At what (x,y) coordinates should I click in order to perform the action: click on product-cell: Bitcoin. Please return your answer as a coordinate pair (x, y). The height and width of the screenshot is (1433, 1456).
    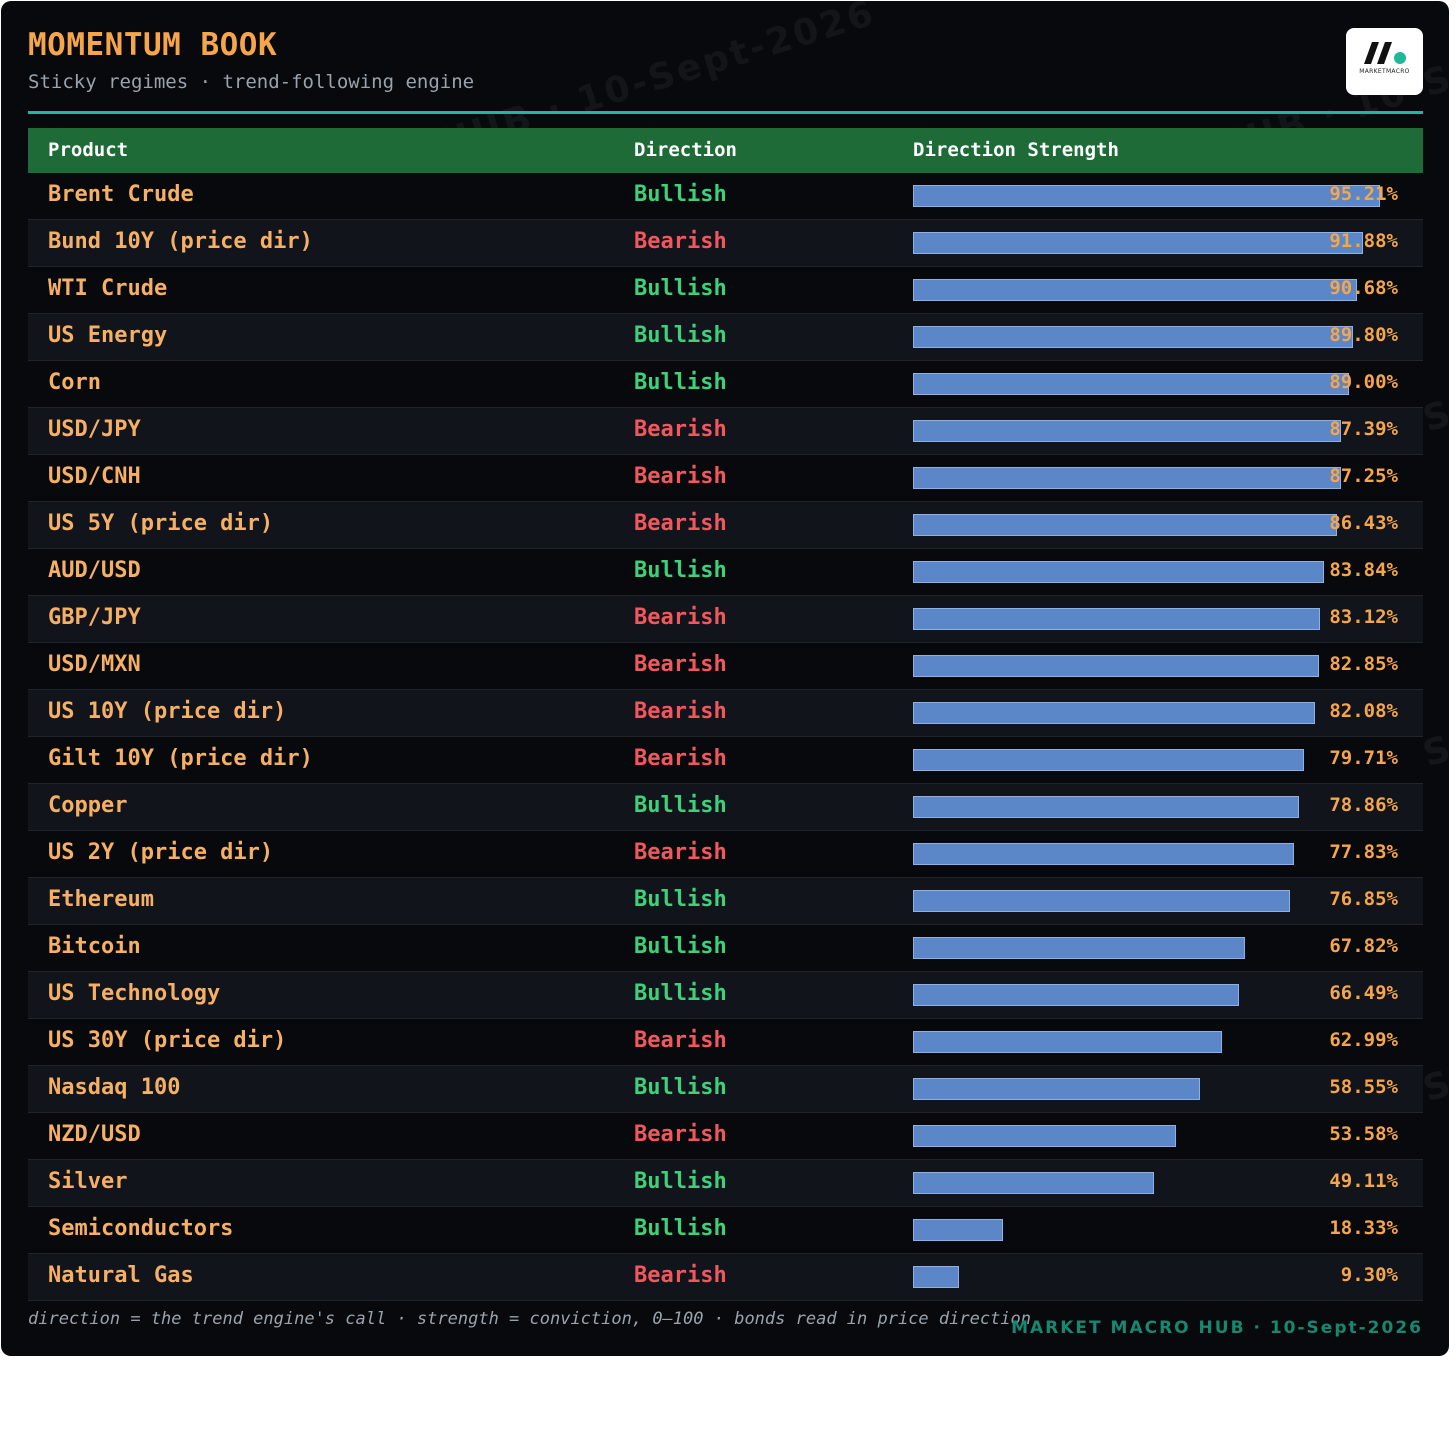
    Looking at the image, I should click on (94, 946).